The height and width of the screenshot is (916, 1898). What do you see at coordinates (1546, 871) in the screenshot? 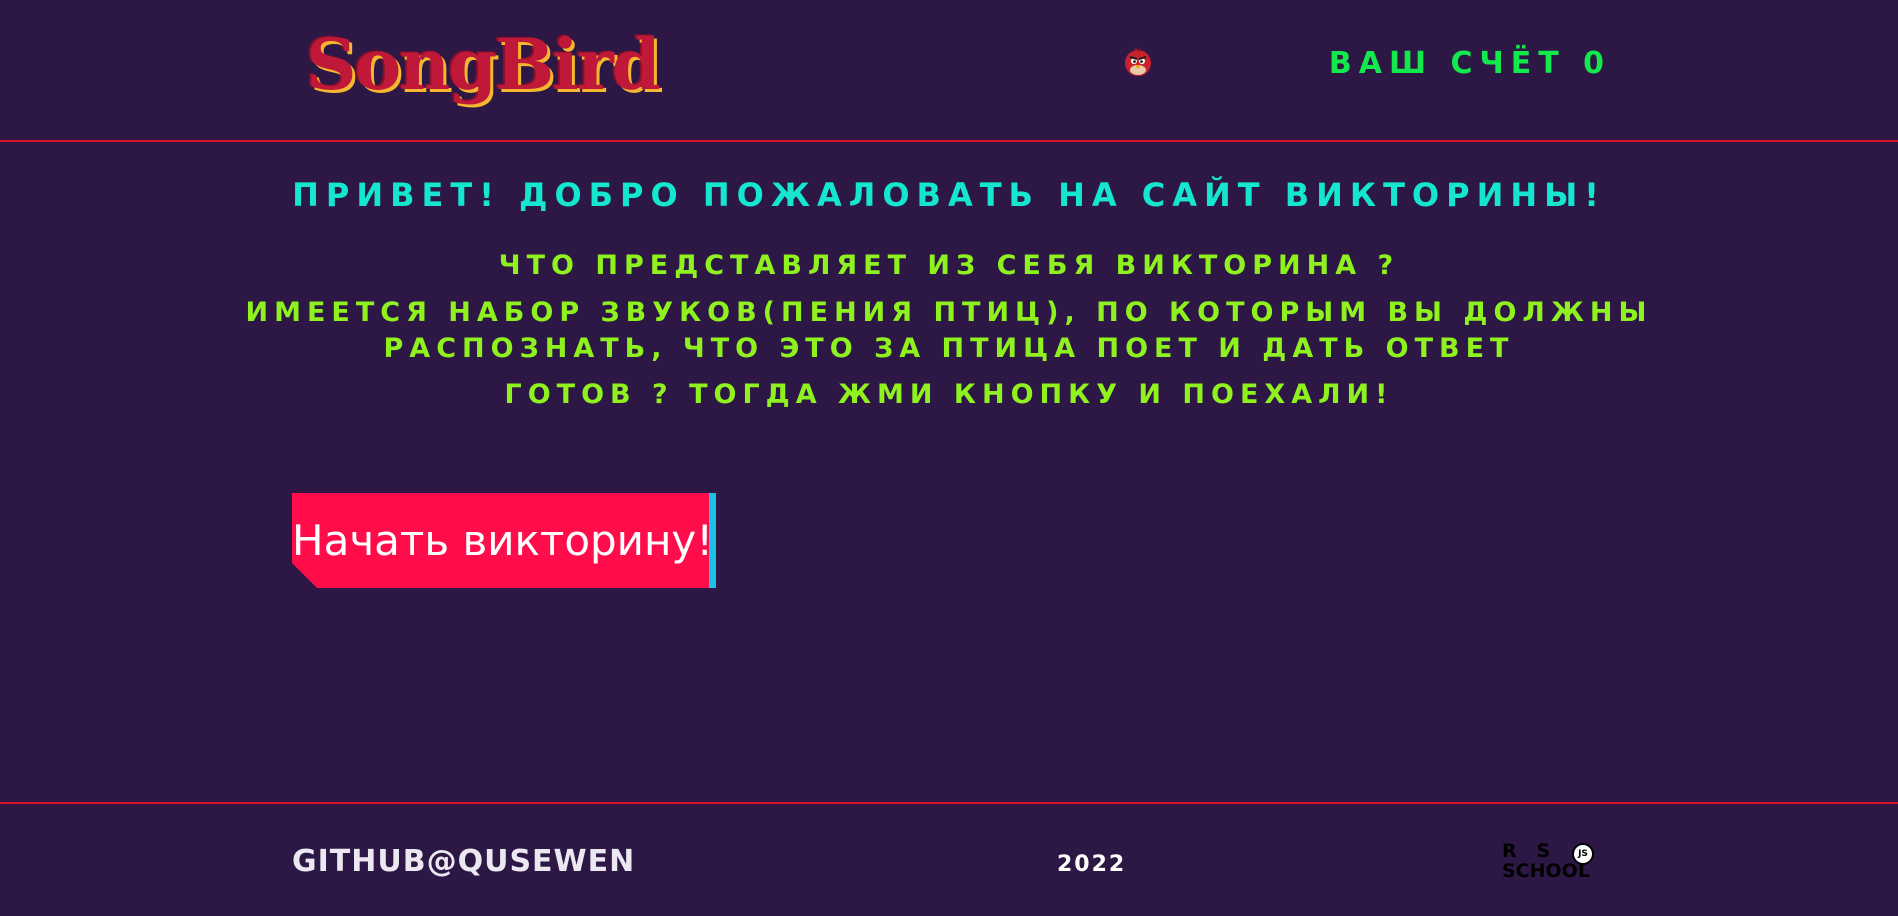
I see `rs-logo-row-2: SCHOOL` at bounding box center [1546, 871].